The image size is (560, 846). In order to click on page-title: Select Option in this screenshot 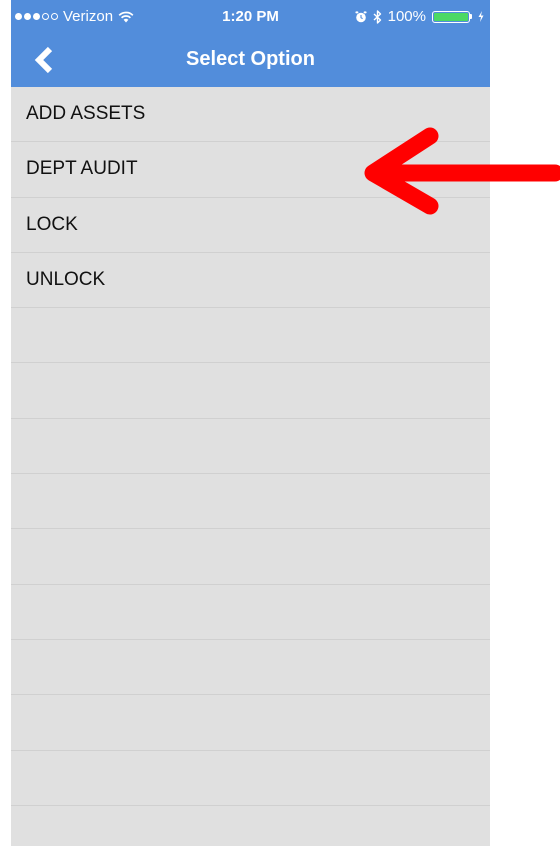, I will do `click(250, 59)`.